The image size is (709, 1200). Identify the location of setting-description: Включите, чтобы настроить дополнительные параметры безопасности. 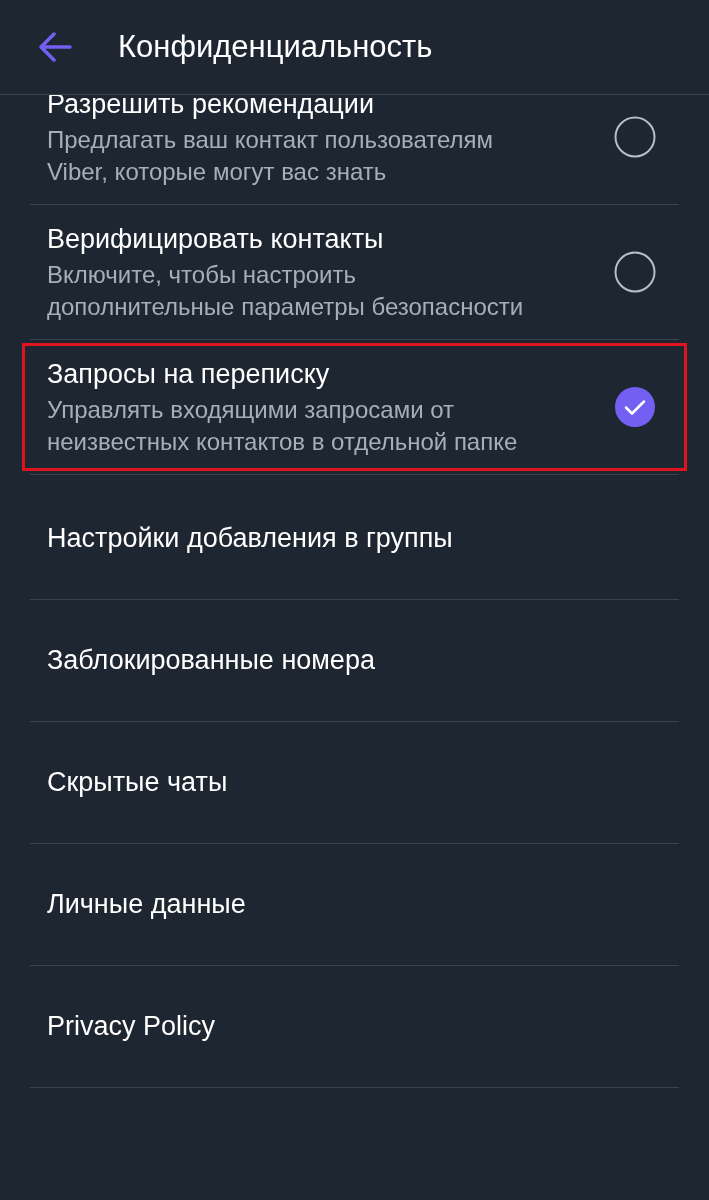
(286, 291).